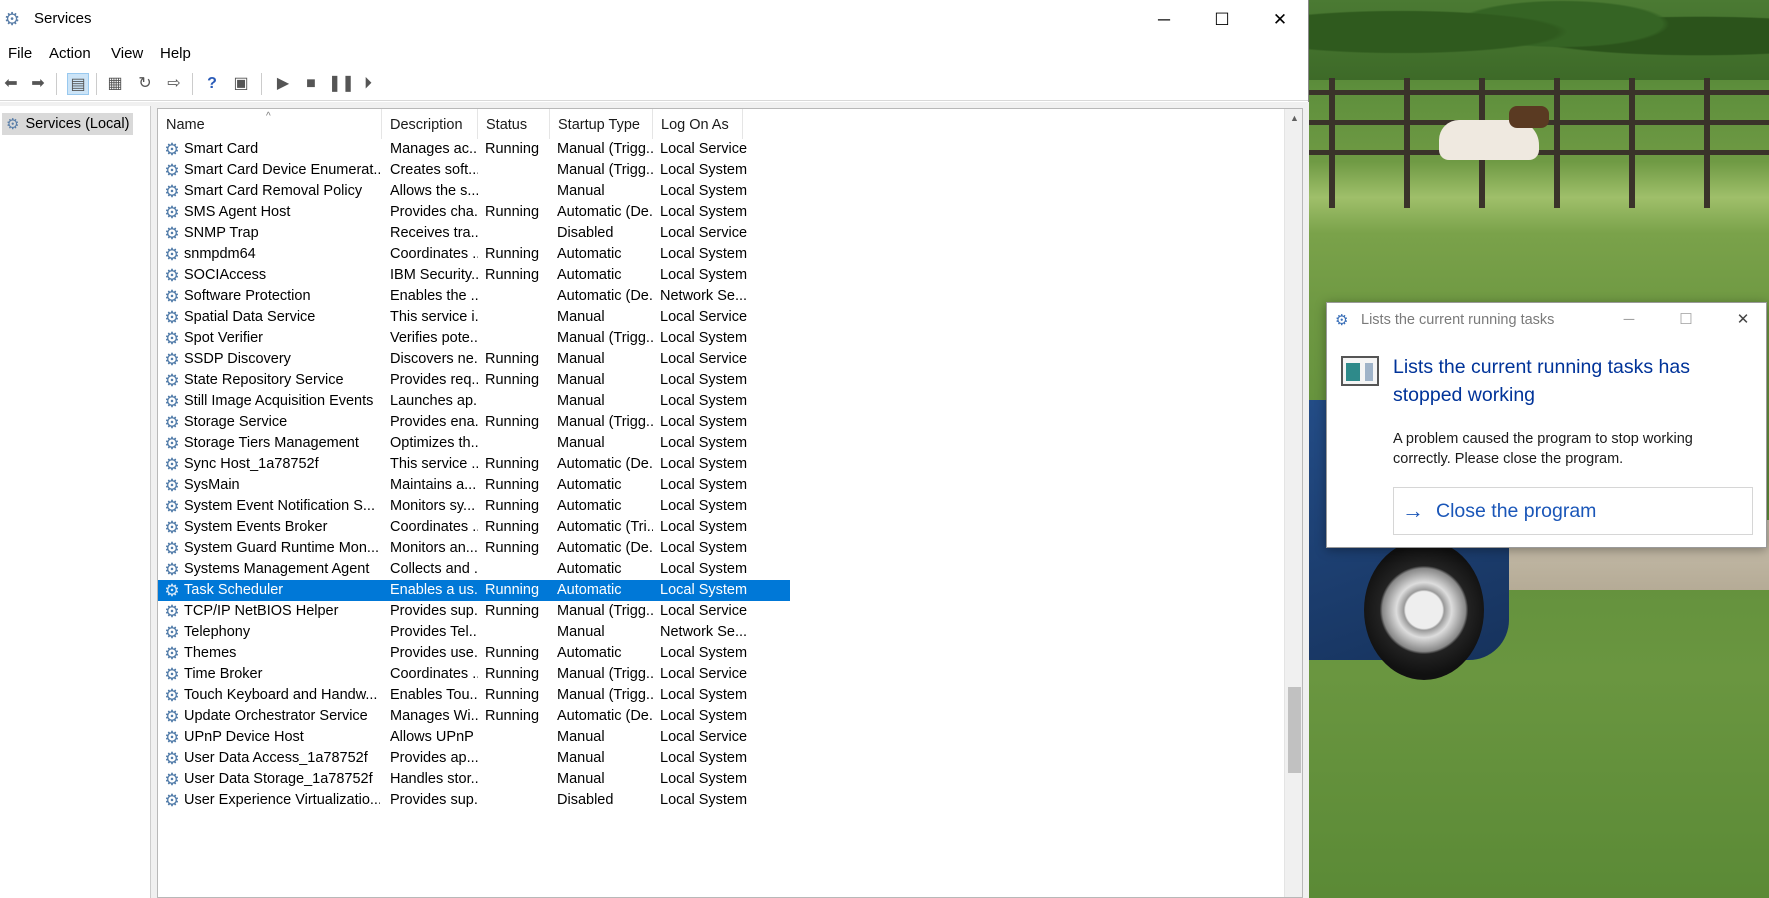 The height and width of the screenshot is (898, 1769). What do you see at coordinates (654, 20) in the screenshot?
I see `title-bar: ⚙ Services ─ ☐ ✕` at bounding box center [654, 20].